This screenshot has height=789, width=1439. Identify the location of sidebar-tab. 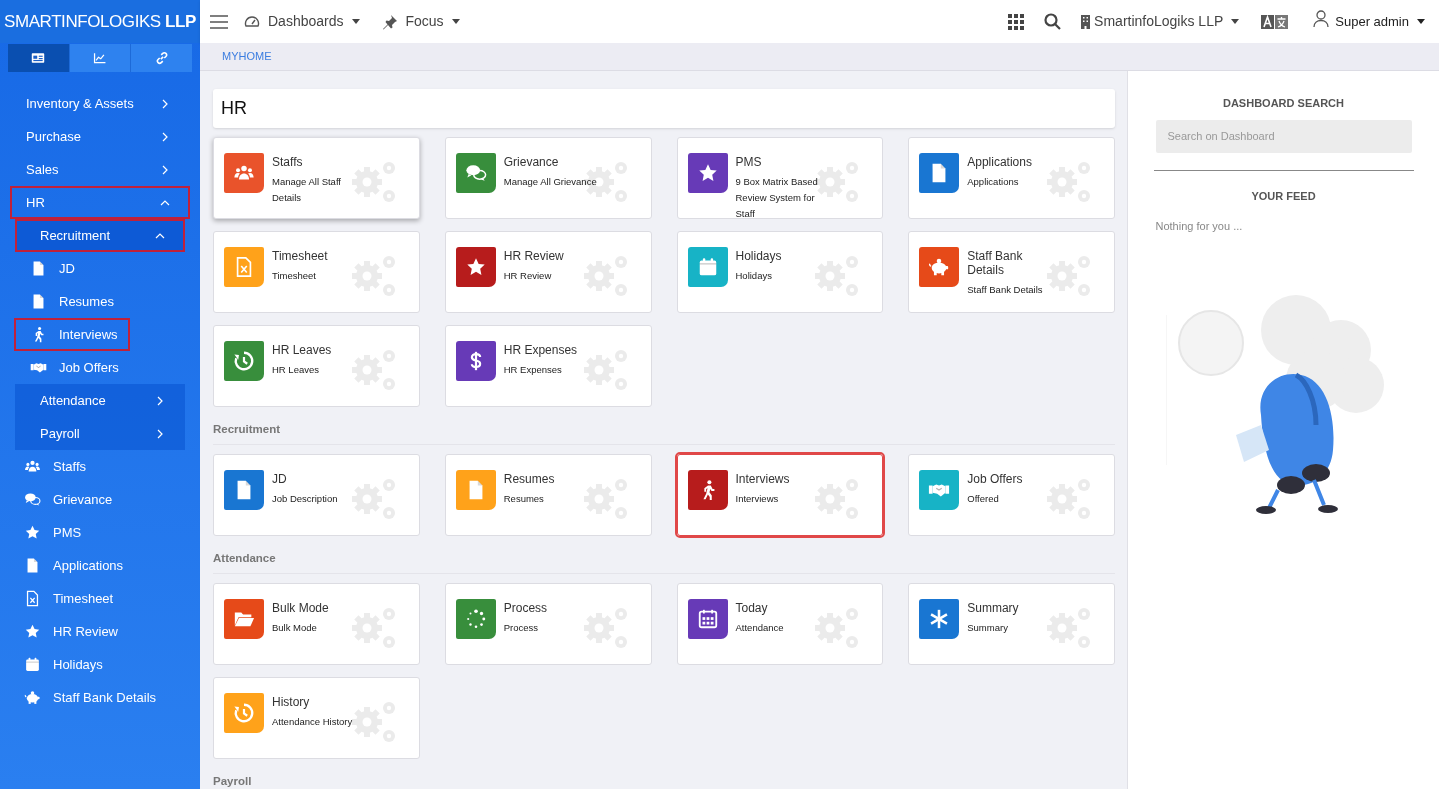
(39, 58).